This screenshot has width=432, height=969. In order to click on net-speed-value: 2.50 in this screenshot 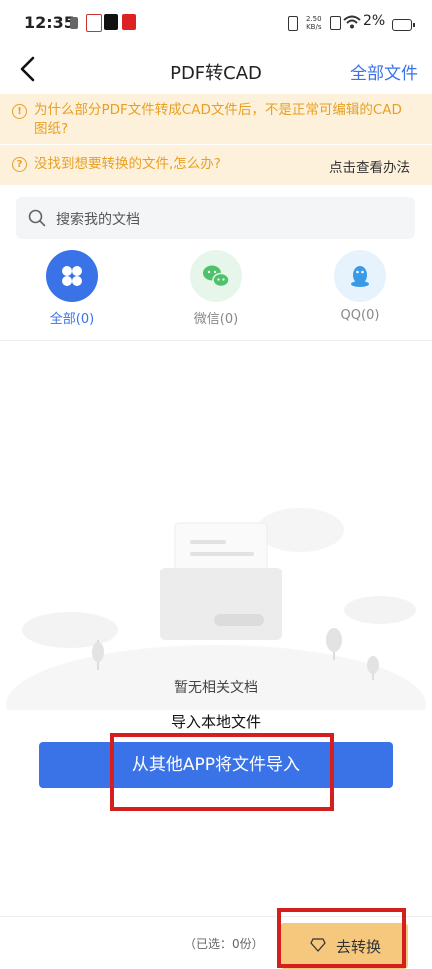, I will do `click(314, 19)`.